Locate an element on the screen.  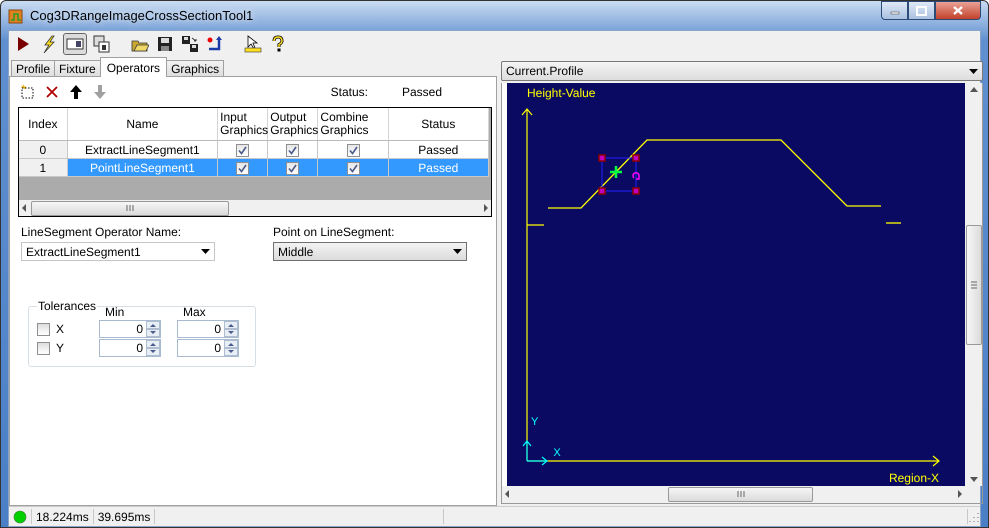
toggle-button is located at coordinates (75, 44).